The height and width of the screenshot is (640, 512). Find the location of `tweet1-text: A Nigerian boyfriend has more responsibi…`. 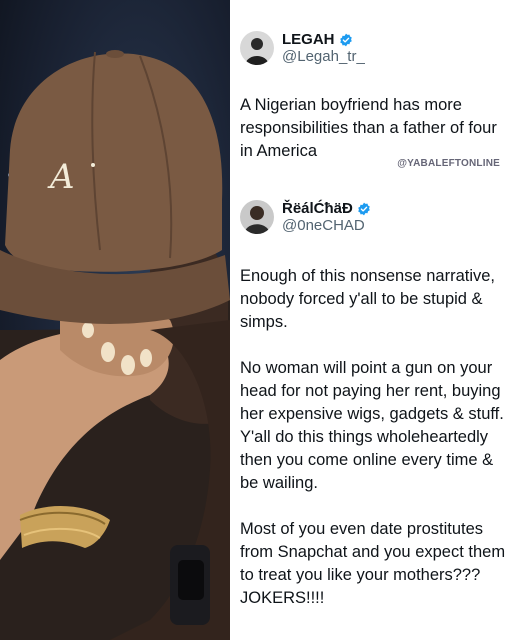

tweet1-text: A Nigerian boyfriend has more responsibi… is located at coordinates (374, 140).